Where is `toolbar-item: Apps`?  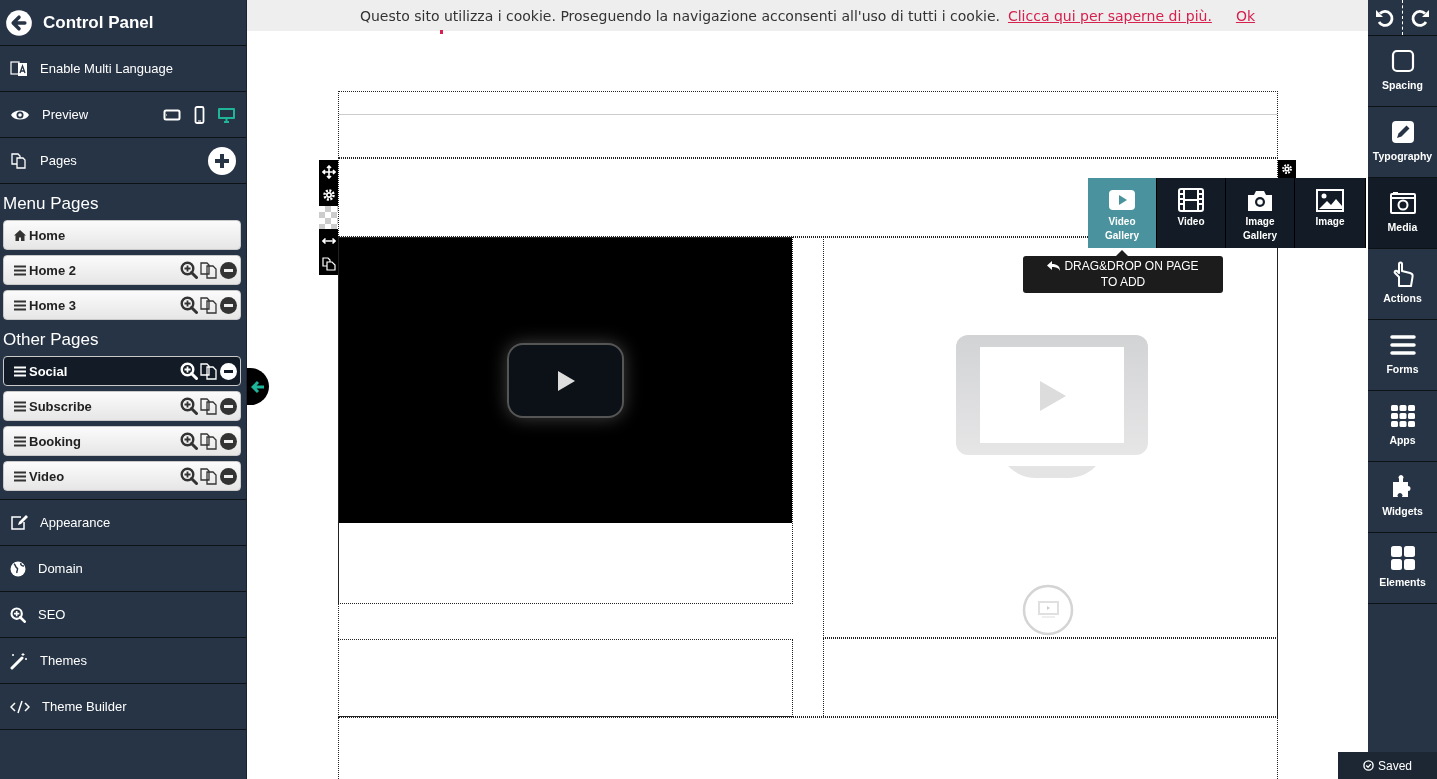 toolbar-item: Apps is located at coordinates (1402, 426).